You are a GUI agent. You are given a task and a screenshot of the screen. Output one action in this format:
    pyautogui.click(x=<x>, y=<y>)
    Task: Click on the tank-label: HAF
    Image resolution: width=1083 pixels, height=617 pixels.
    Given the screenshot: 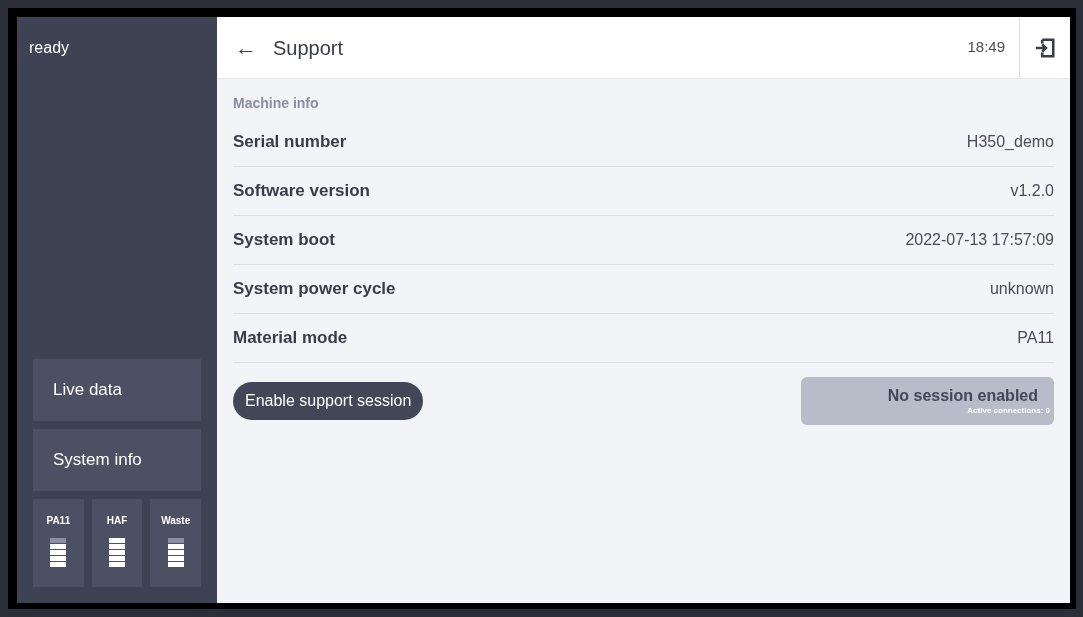 What is the action you would take?
    pyautogui.click(x=117, y=521)
    